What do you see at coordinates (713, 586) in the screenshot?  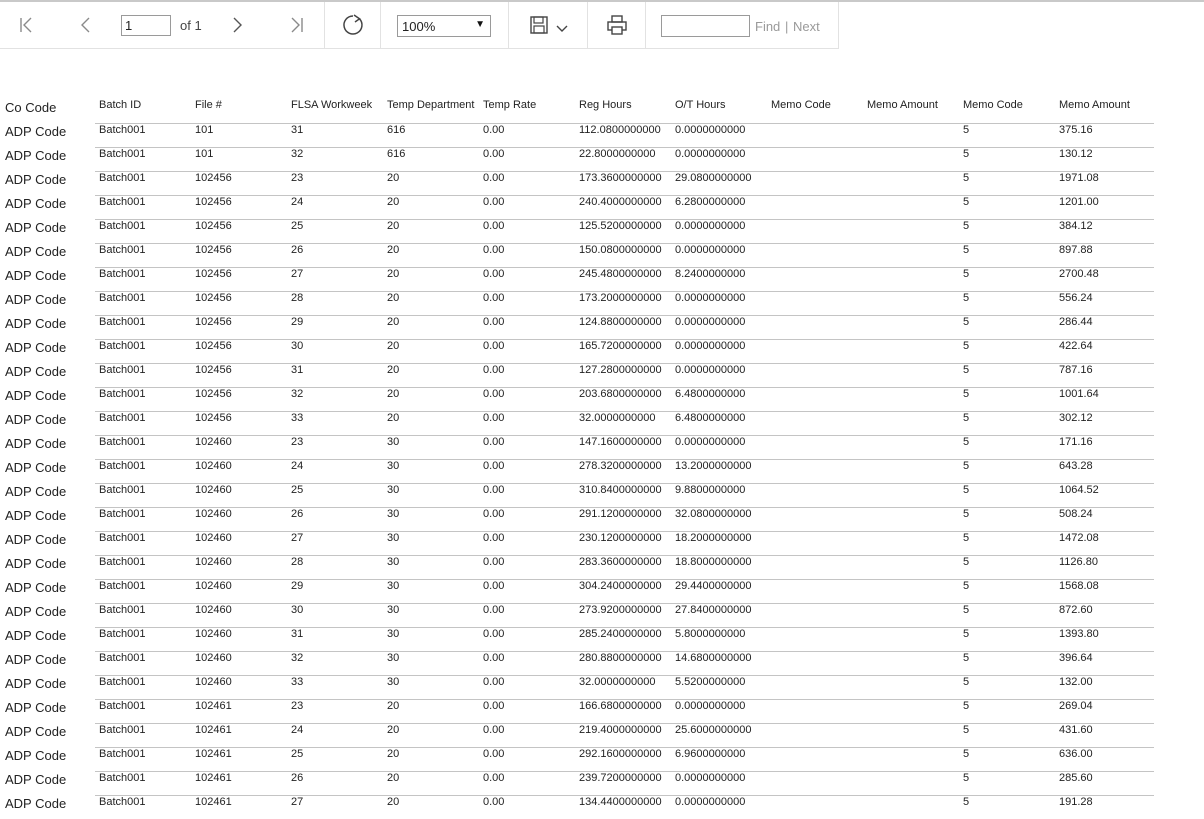 I see `cell-ot-hours: 29.4400000000` at bounding box center [713, 586].